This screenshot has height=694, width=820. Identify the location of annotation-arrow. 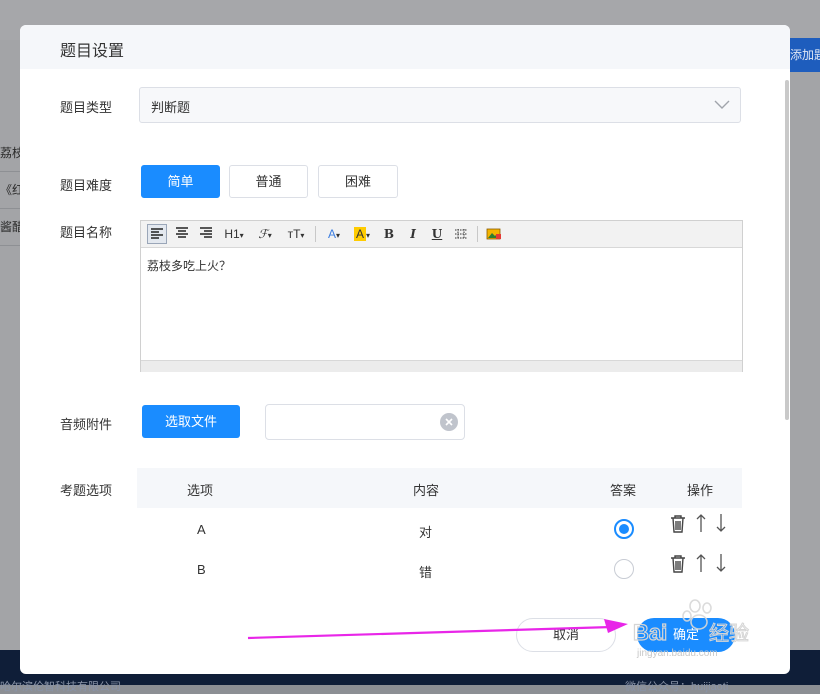
(437, 629).